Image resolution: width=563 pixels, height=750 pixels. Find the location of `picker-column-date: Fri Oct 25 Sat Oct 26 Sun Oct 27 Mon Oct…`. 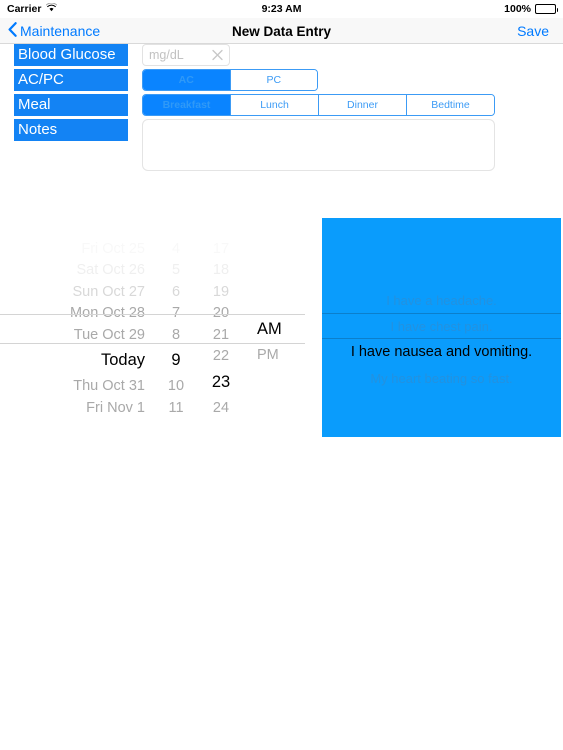

picker-column-date: Fri Oct 25 Sat Oct 26 Sun Oct 27 Mon Oct… is located at coordinates (77, 329).